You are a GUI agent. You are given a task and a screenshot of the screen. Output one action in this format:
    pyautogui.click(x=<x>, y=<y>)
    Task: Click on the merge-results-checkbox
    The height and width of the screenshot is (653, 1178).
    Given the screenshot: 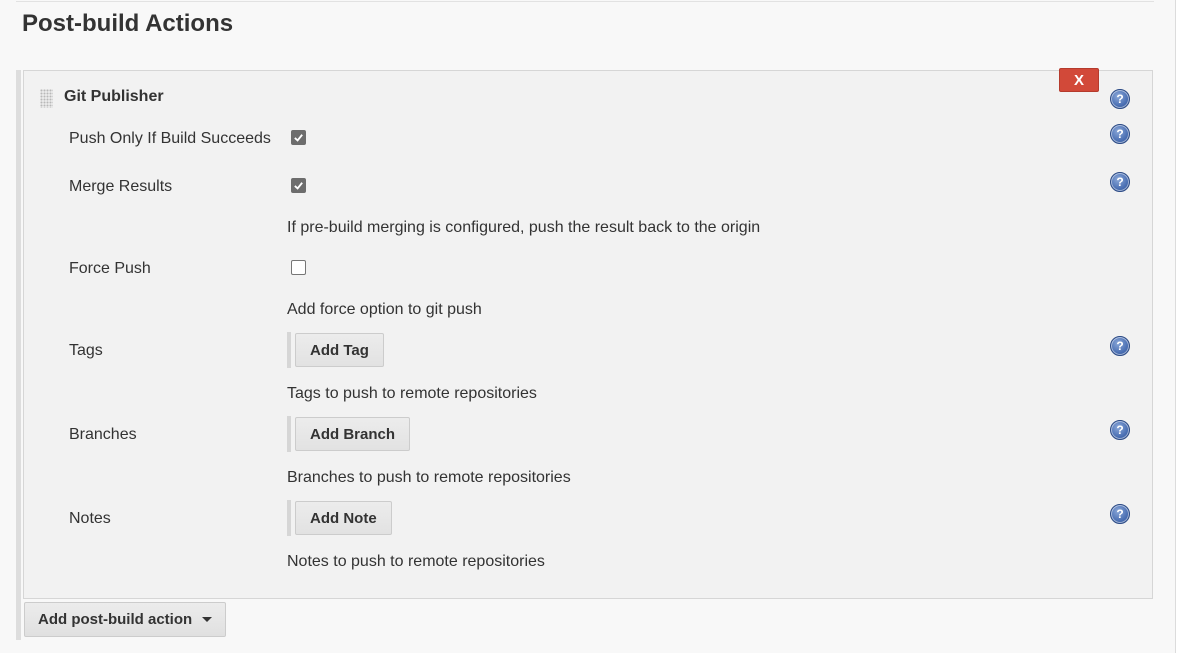 What is the action you would take?
    pyautogui.click(x=298, y=185)
    